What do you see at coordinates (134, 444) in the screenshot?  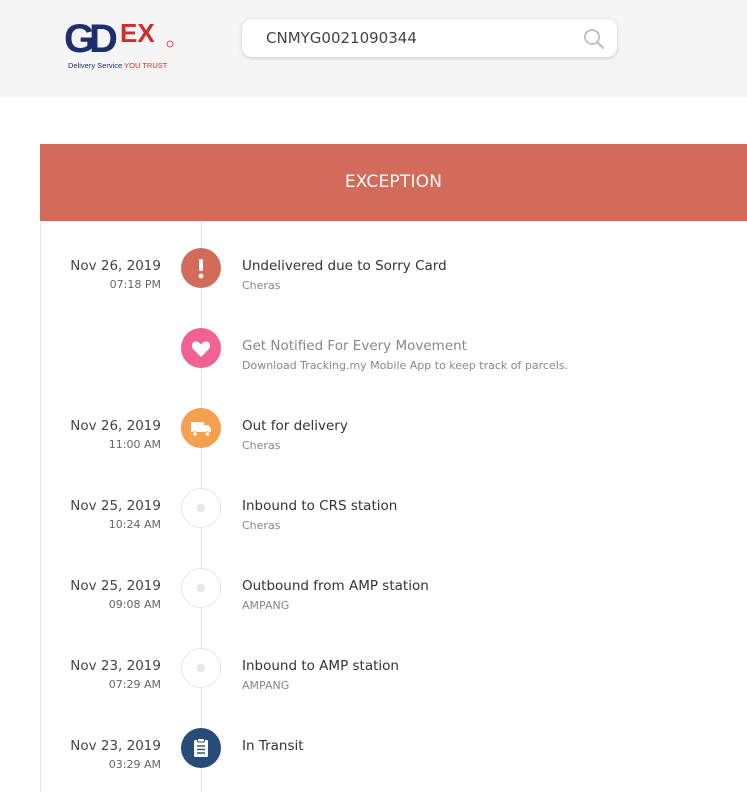 I see `event-time: 11:00 AM` at bounding box center [134, 444].